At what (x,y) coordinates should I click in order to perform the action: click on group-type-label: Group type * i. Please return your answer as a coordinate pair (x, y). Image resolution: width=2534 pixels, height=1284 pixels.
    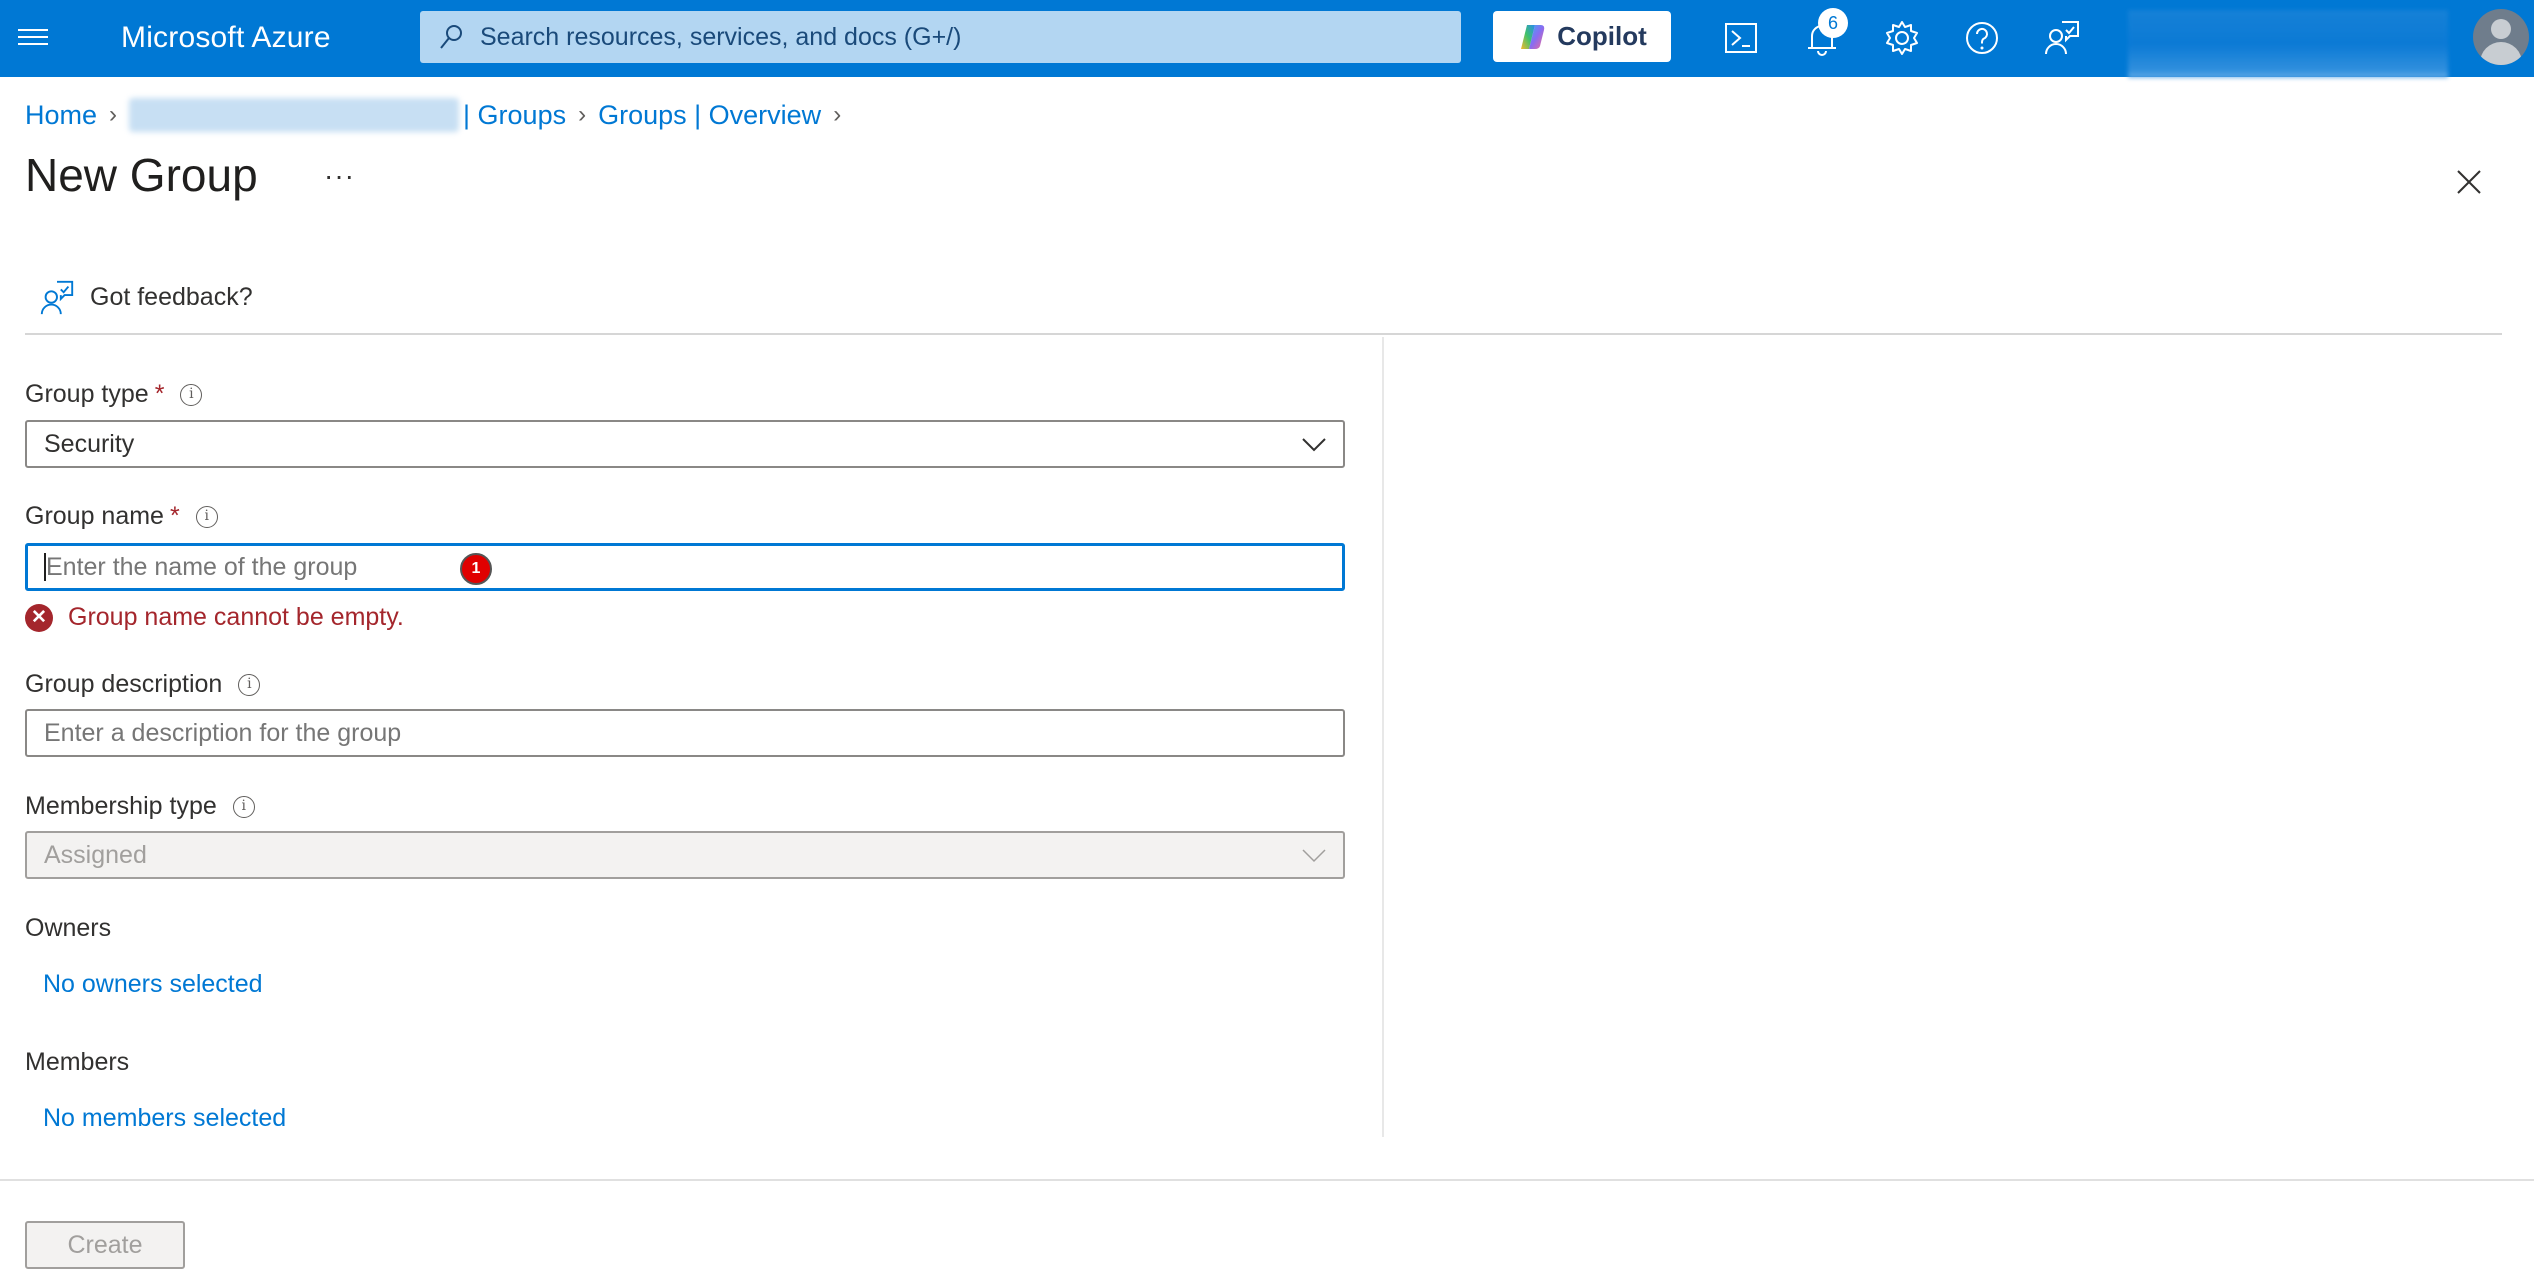
    Looking at the image, I should click on (114, 394).